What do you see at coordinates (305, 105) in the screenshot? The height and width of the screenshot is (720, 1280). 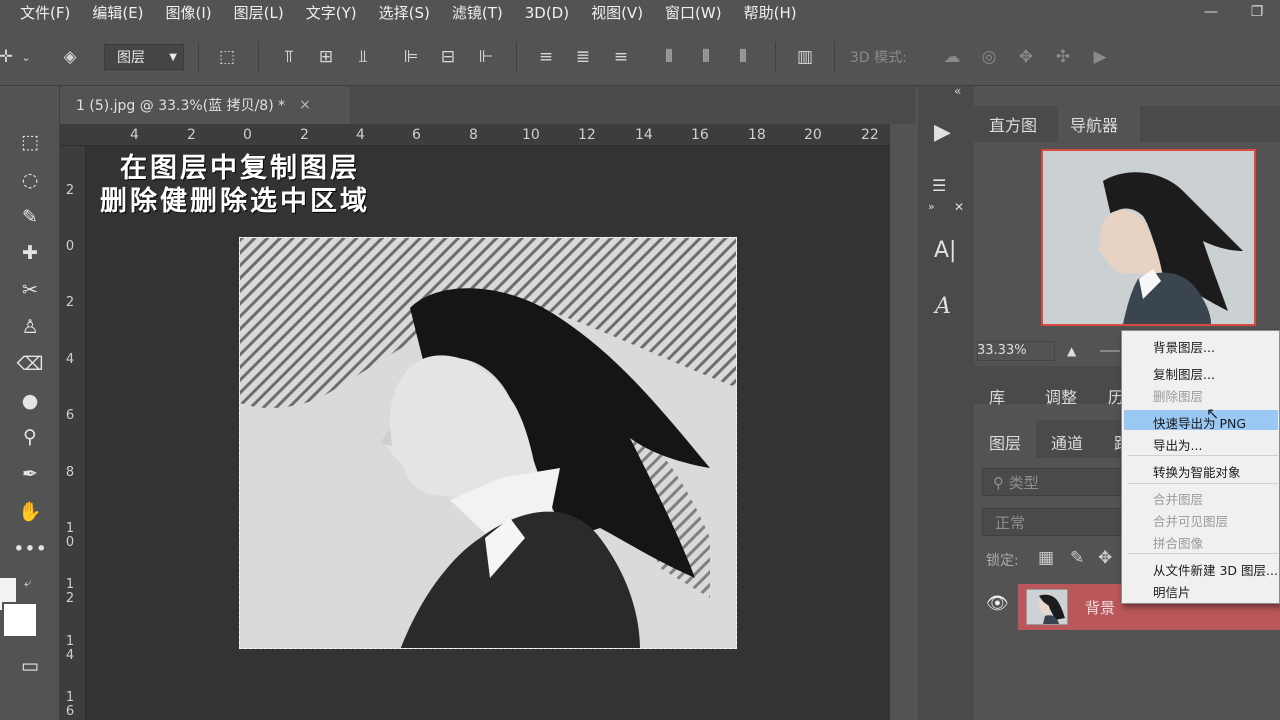 I see `close-icon: ×` at bounding box center [305, 105].